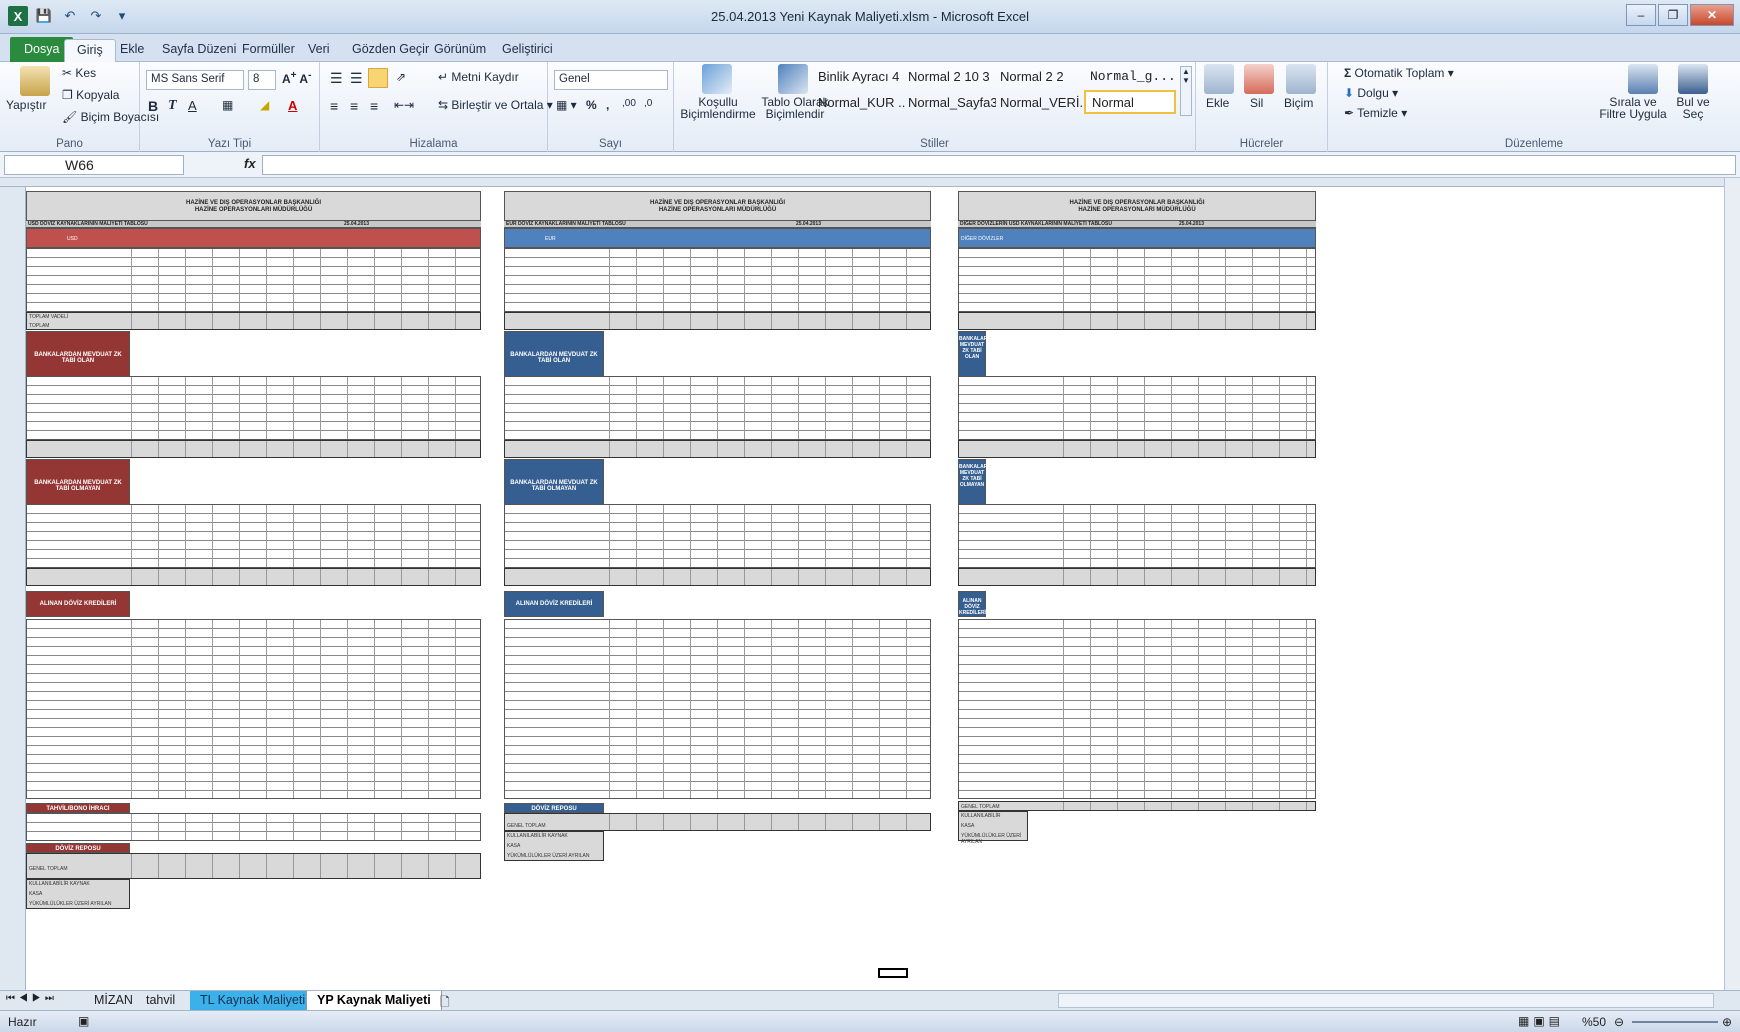 This screenshot has height=1032, width=1740. I want to click on name-box: W66, so click(94, 165).